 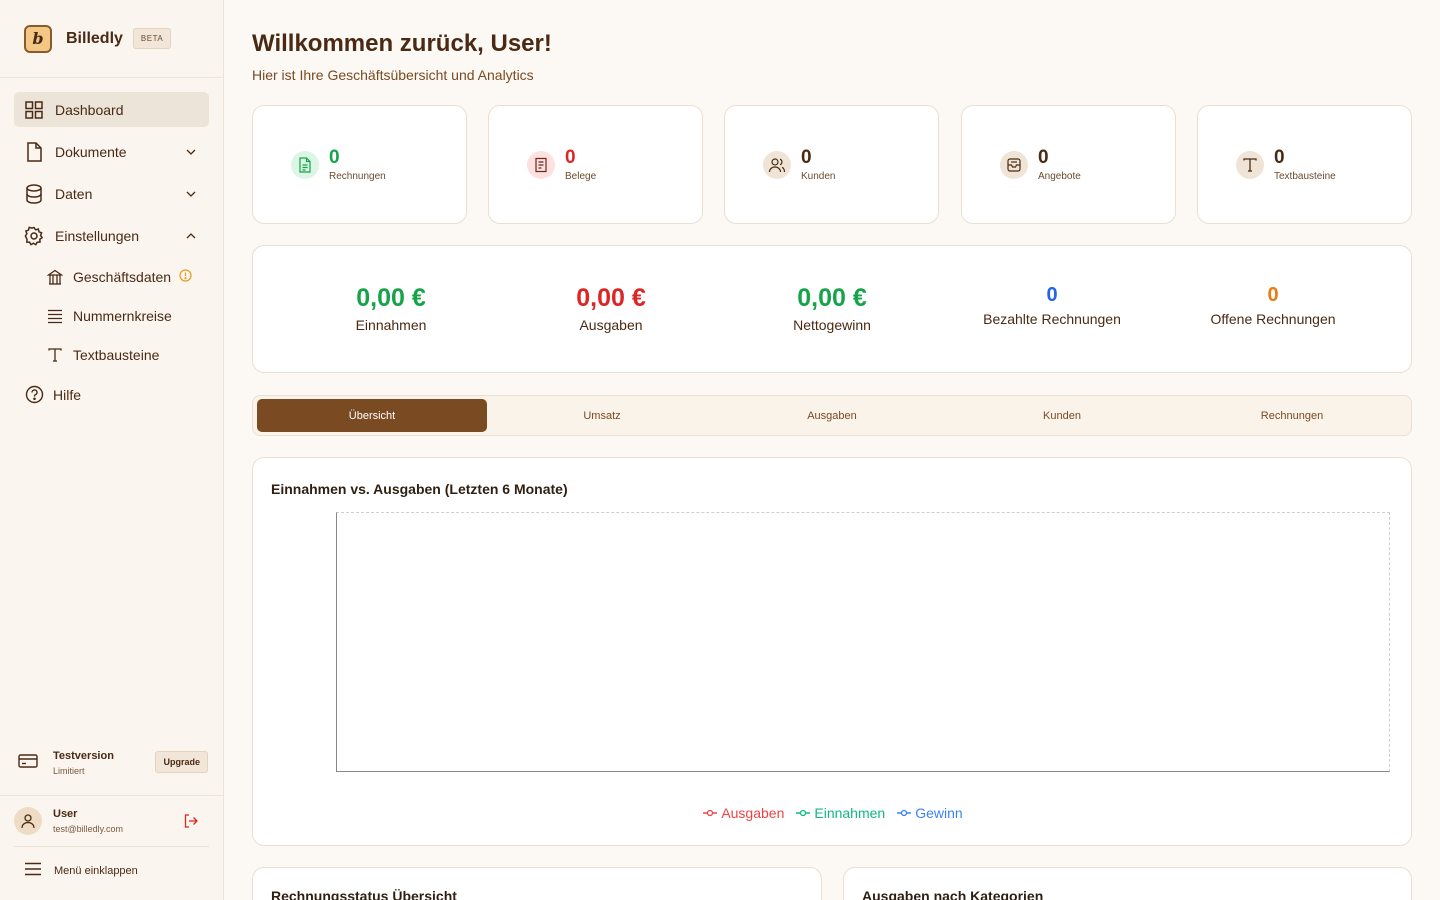 I want to click on sidebar-subitem-label: Textbausteine, so click(x=116, y=354).